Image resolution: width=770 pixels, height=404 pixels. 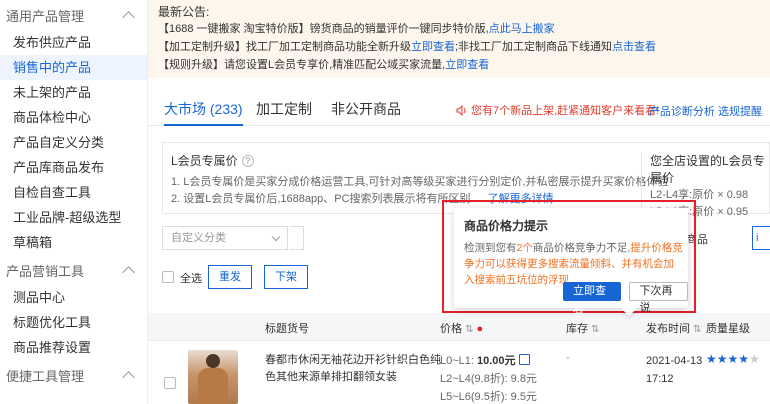 I want to click on republish-button: 重发, so click(x=230, y=277).